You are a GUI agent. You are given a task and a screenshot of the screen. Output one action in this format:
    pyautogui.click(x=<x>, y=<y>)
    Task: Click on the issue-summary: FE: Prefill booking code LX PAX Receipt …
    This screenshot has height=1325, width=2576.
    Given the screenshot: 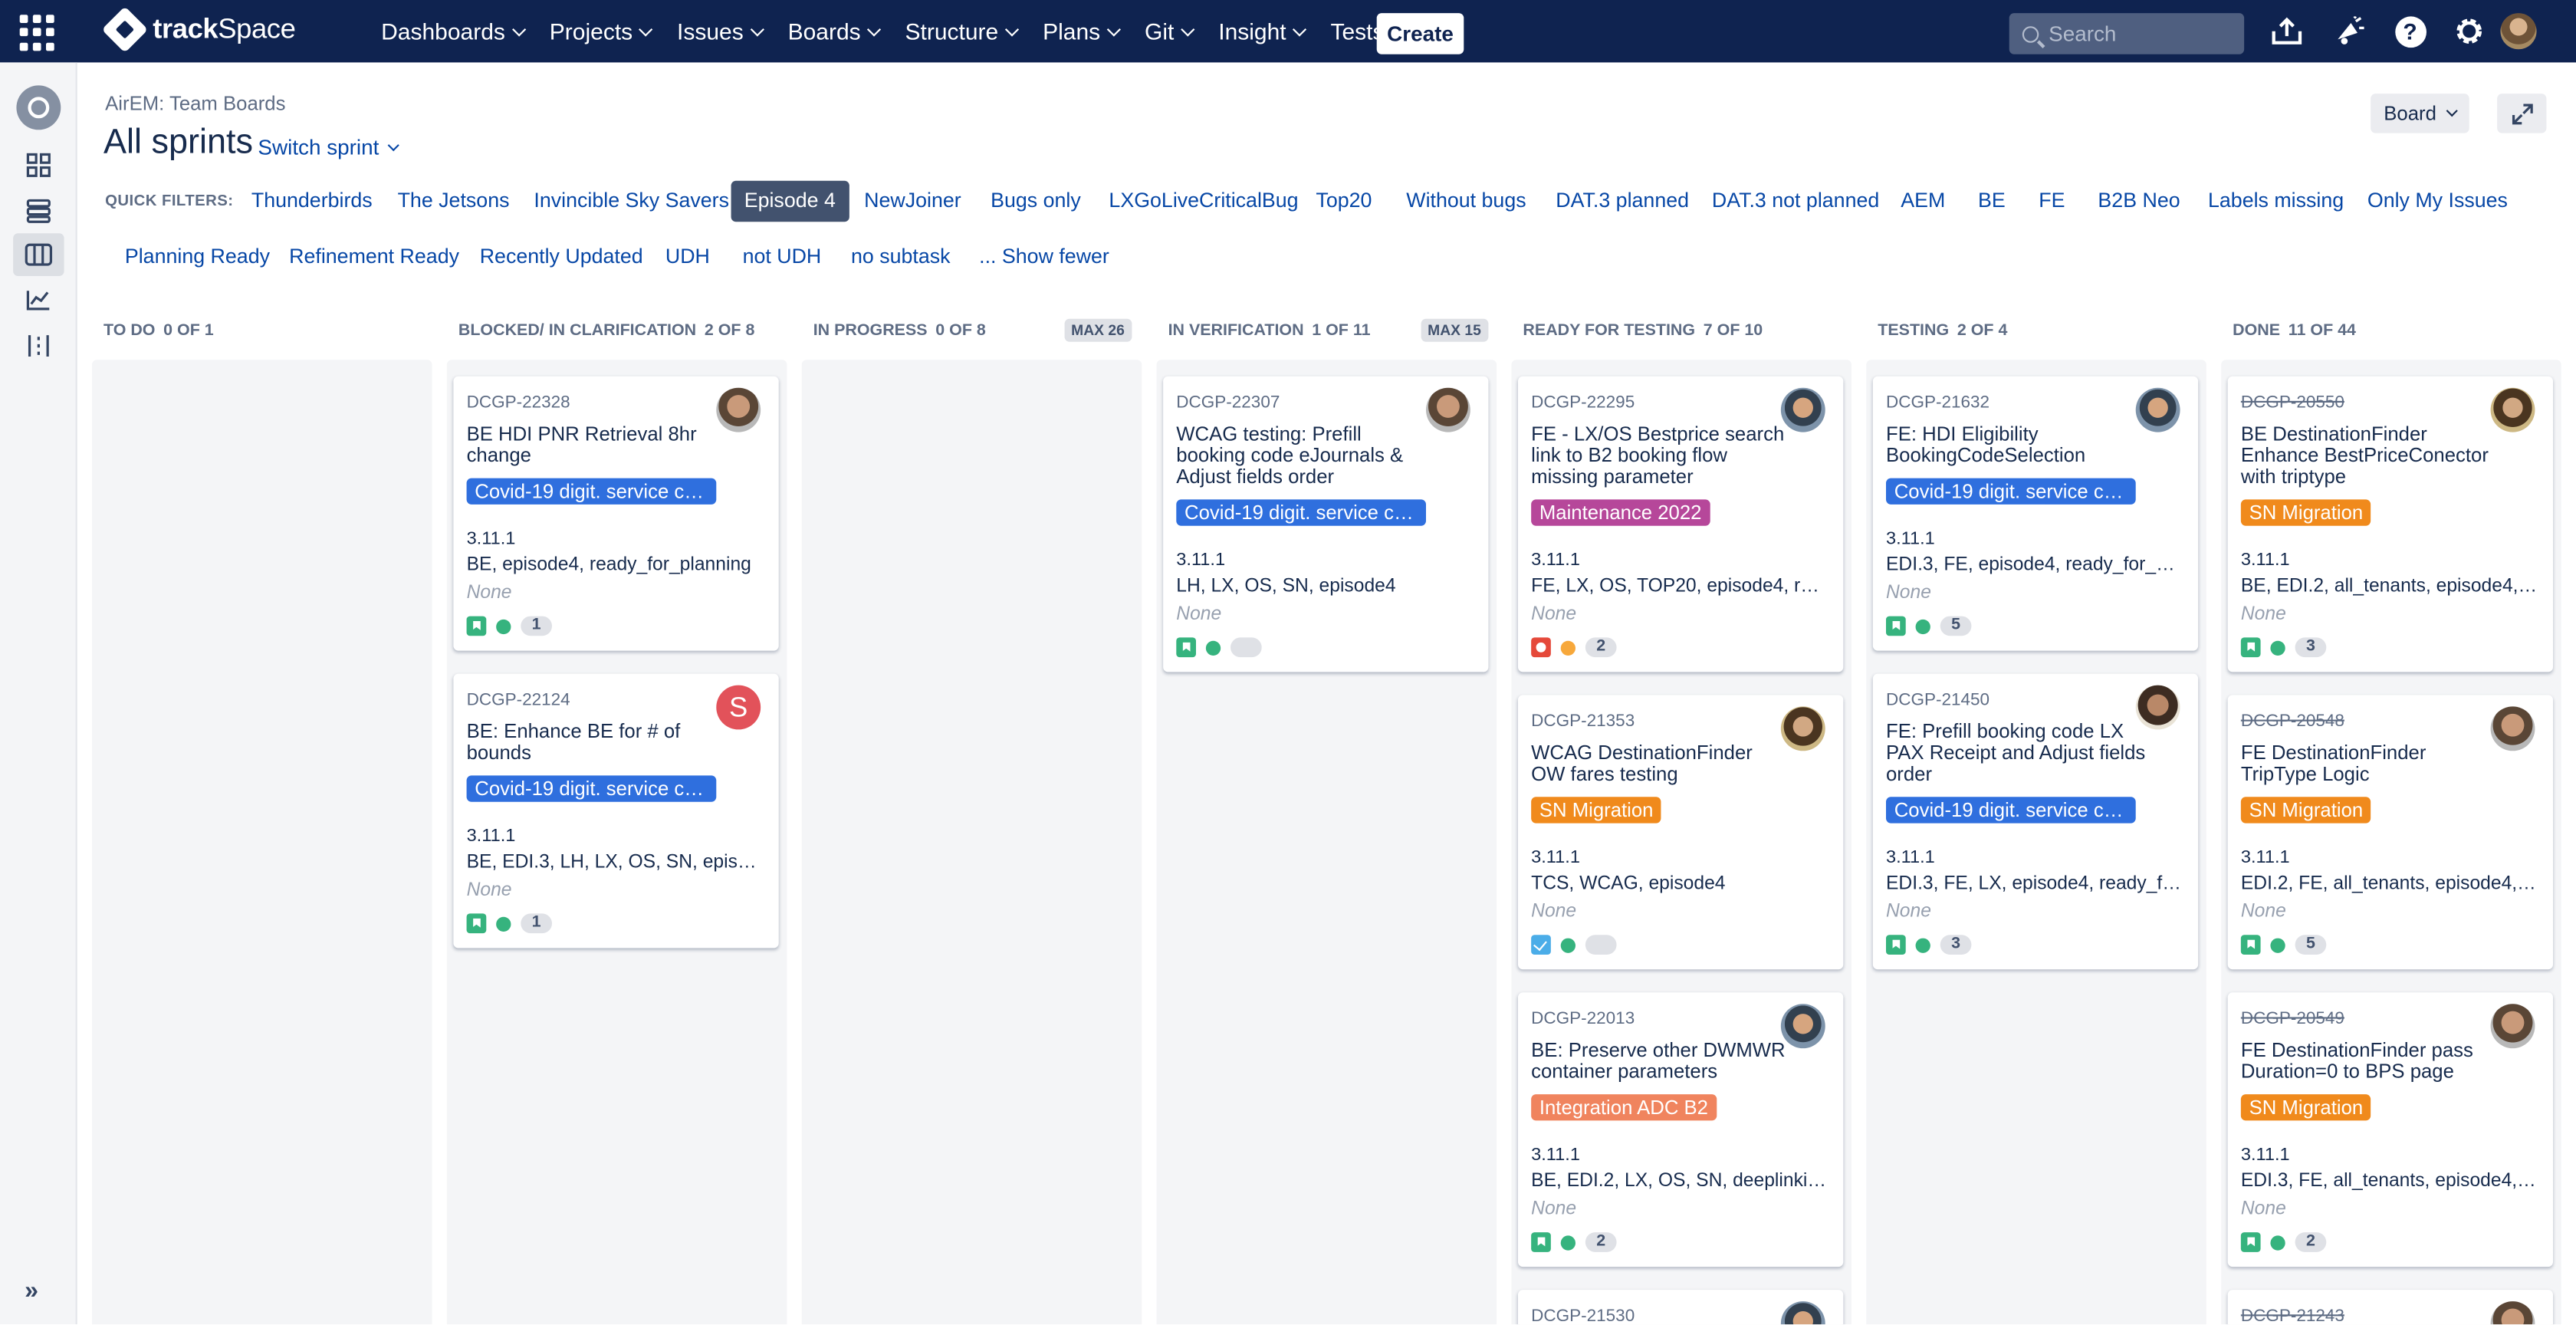 What is the action you would take?
    pyautogui.click(x=2016, y=752)
    